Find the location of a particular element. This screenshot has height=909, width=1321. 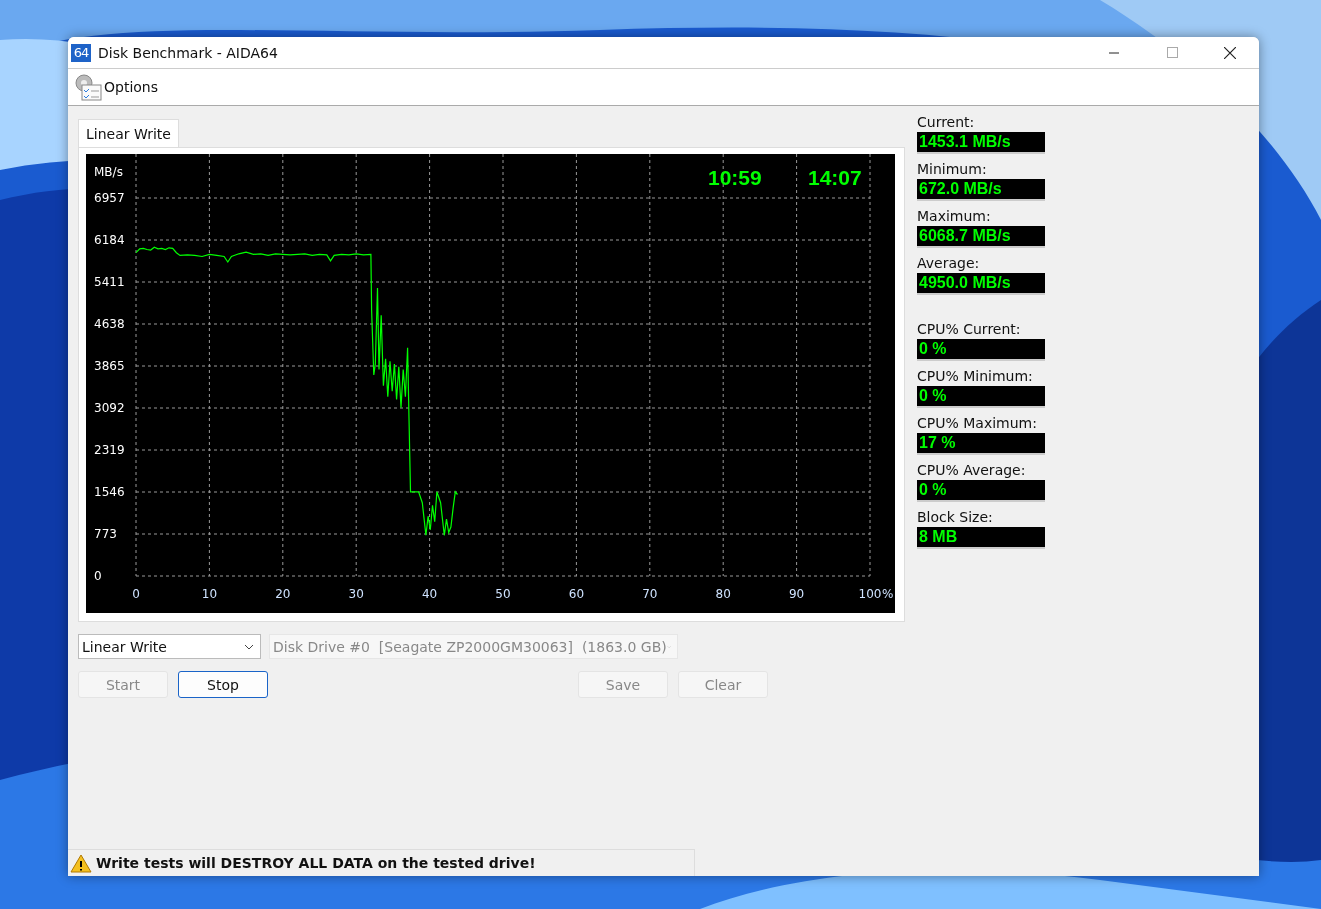

stat-label: CPU% Maximum: is located at coordinates (977, 423).